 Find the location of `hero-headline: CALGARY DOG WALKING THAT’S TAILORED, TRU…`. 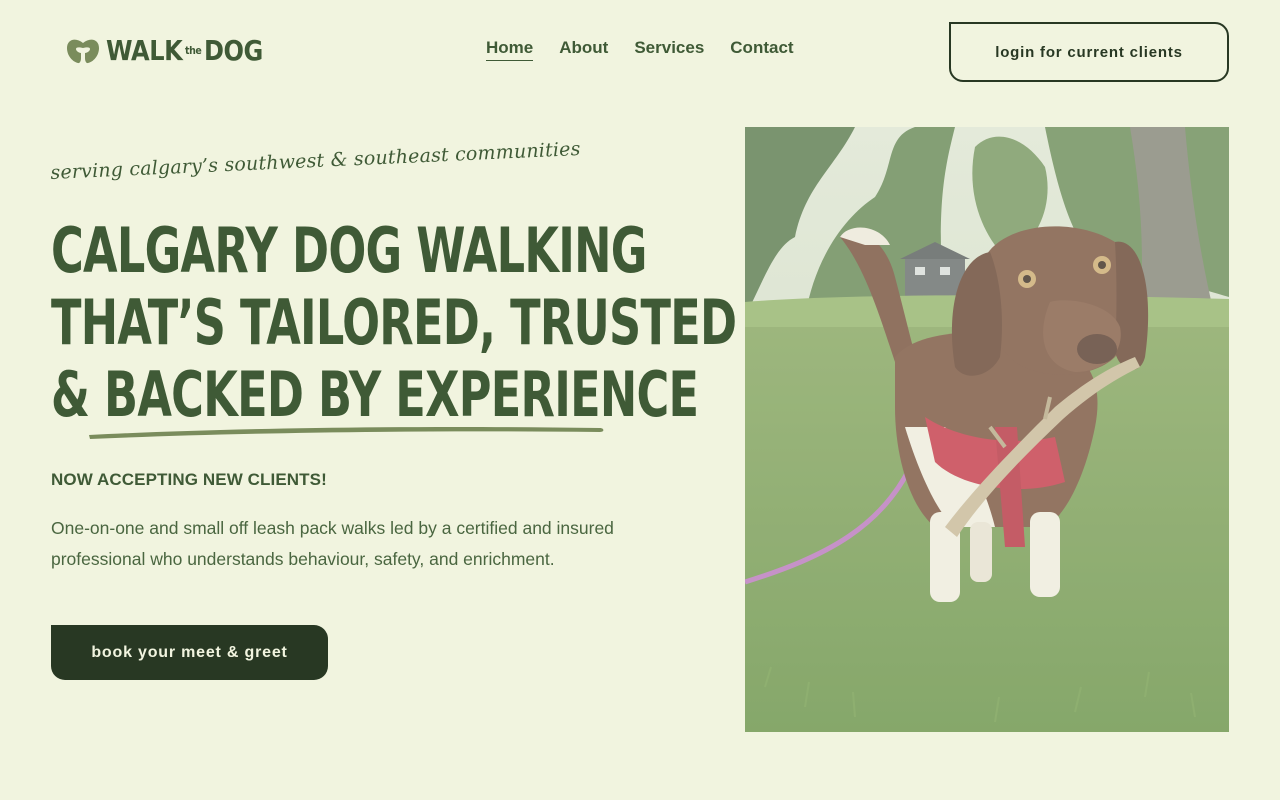

hero-headline: CALGARY DOG WALKING THAT’S TAILORED, TRU… is located at coordinates (394, 322).